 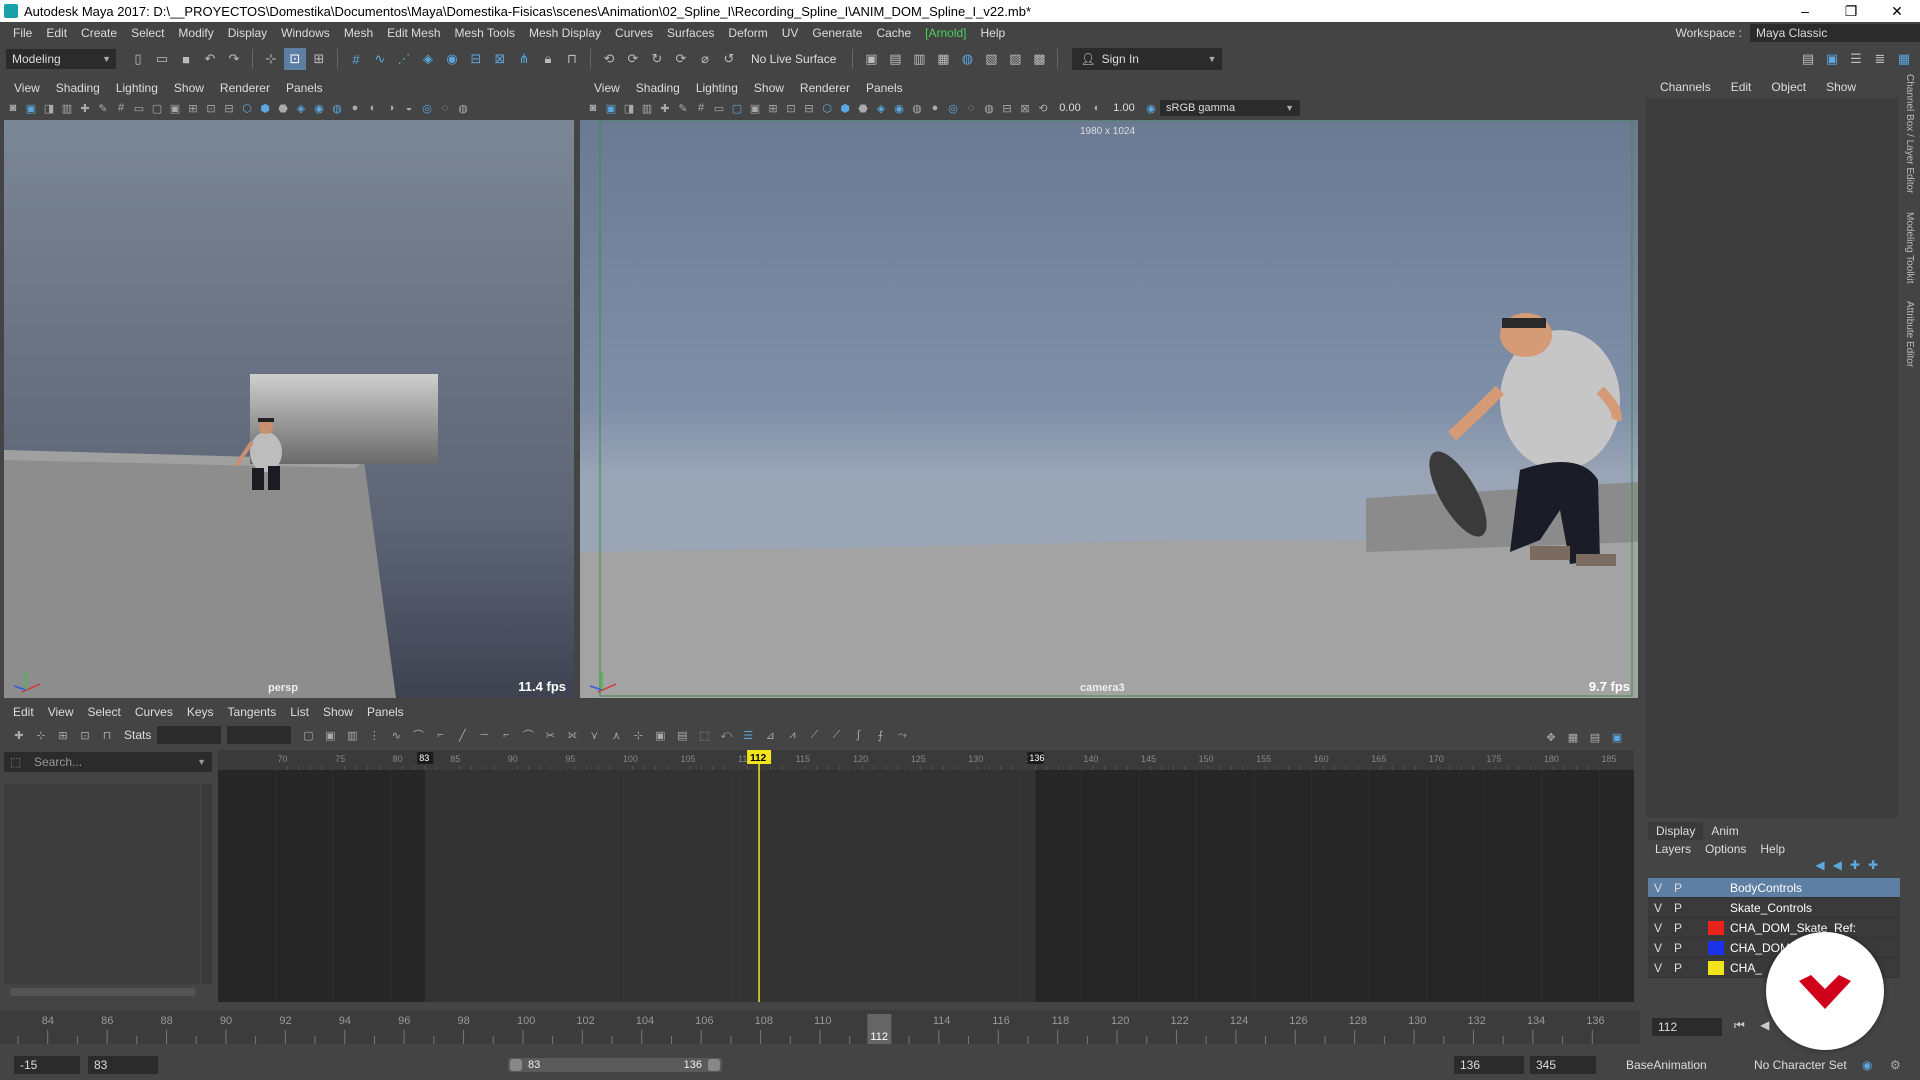 I want to click on layer-row: V P Skate_Controls, so click(x=1774, y=908).